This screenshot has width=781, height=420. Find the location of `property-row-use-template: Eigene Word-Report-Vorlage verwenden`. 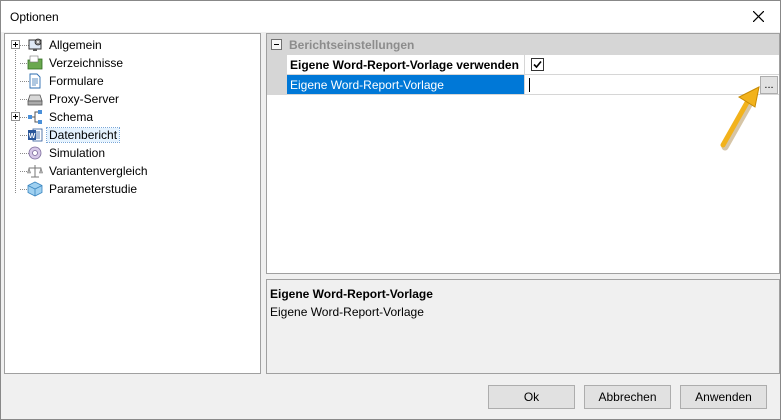

property-row-use-template: Eigene Word-Report-Vorlage verwenden is located at coordinates (523, 65).